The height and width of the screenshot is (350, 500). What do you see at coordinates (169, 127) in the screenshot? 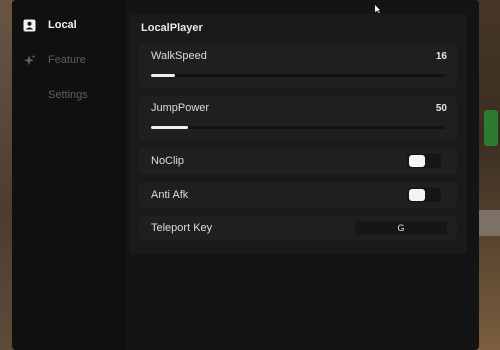
I see `jumppower-slider-fill` at bounding box center [169, 127].